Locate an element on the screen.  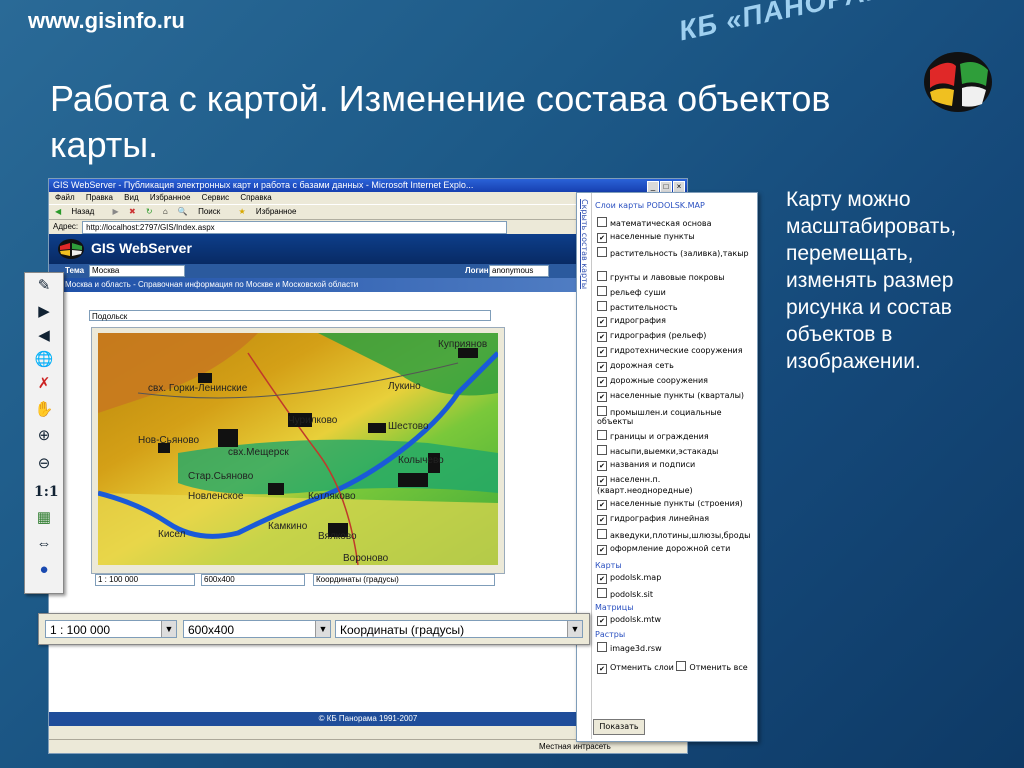
layer-label: podolsk.sit is located at coordinates (632, 594).